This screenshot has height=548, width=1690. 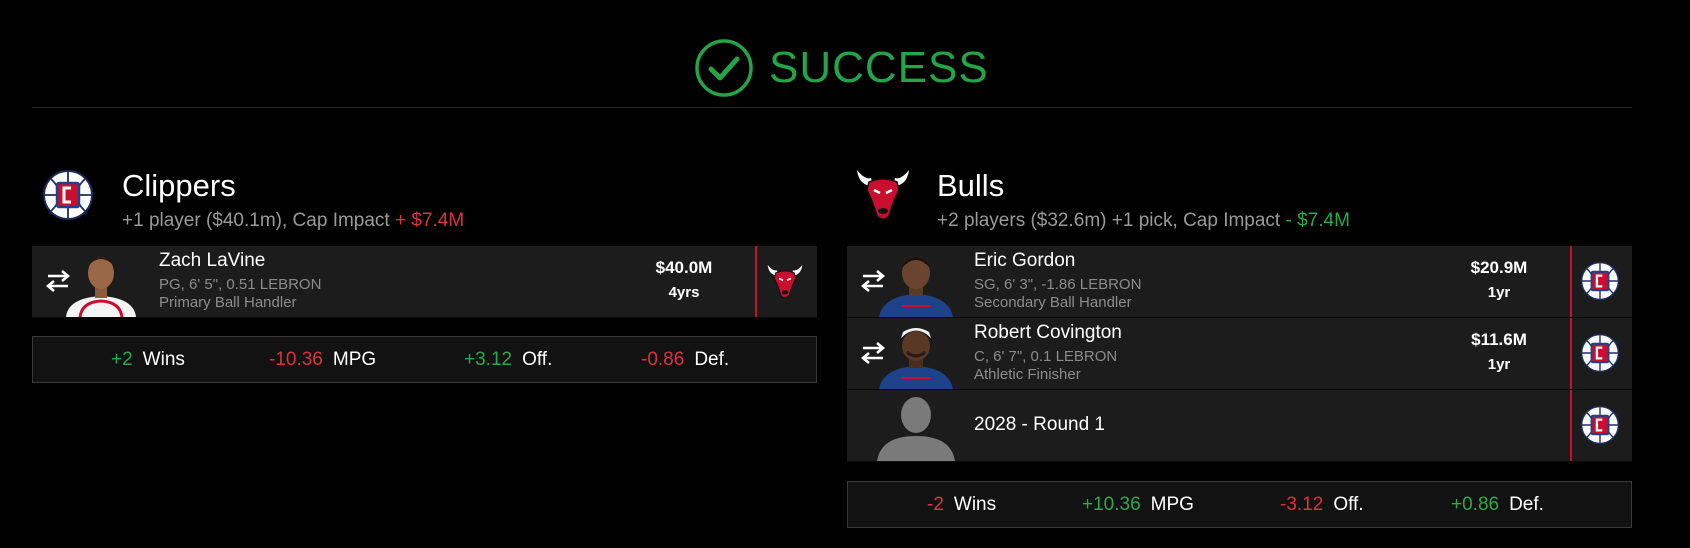 What do you see at coordinates (240, 284) in the screenshot?
I see `player-position-line: PG, 6' 5", 0.51 LEBRON` at bounding box center [240, 284].